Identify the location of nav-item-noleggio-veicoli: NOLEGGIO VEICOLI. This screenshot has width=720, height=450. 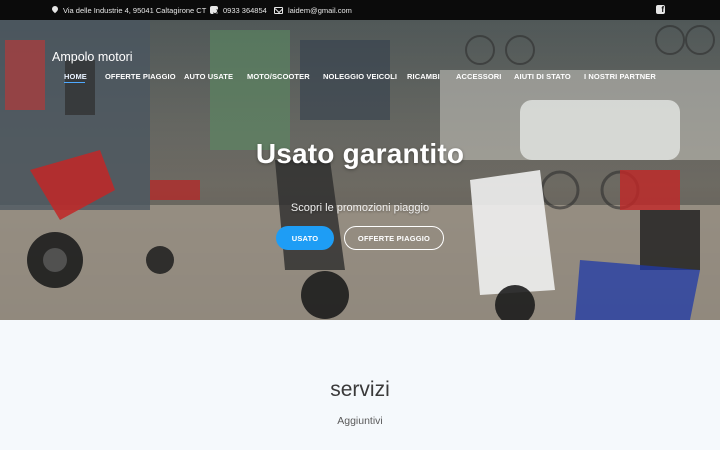
(360, 76).